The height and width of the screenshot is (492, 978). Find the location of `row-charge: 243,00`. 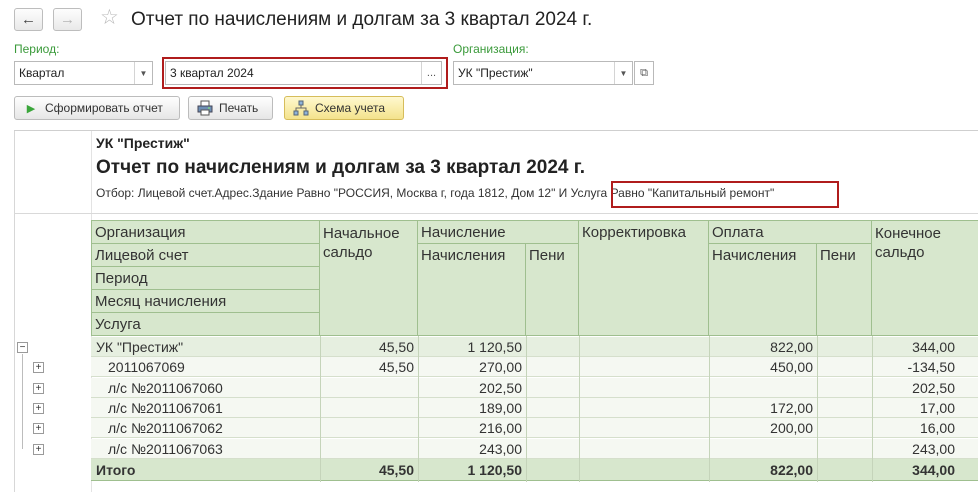

row-charge: 243,00 is located at coordinates (500, 449).